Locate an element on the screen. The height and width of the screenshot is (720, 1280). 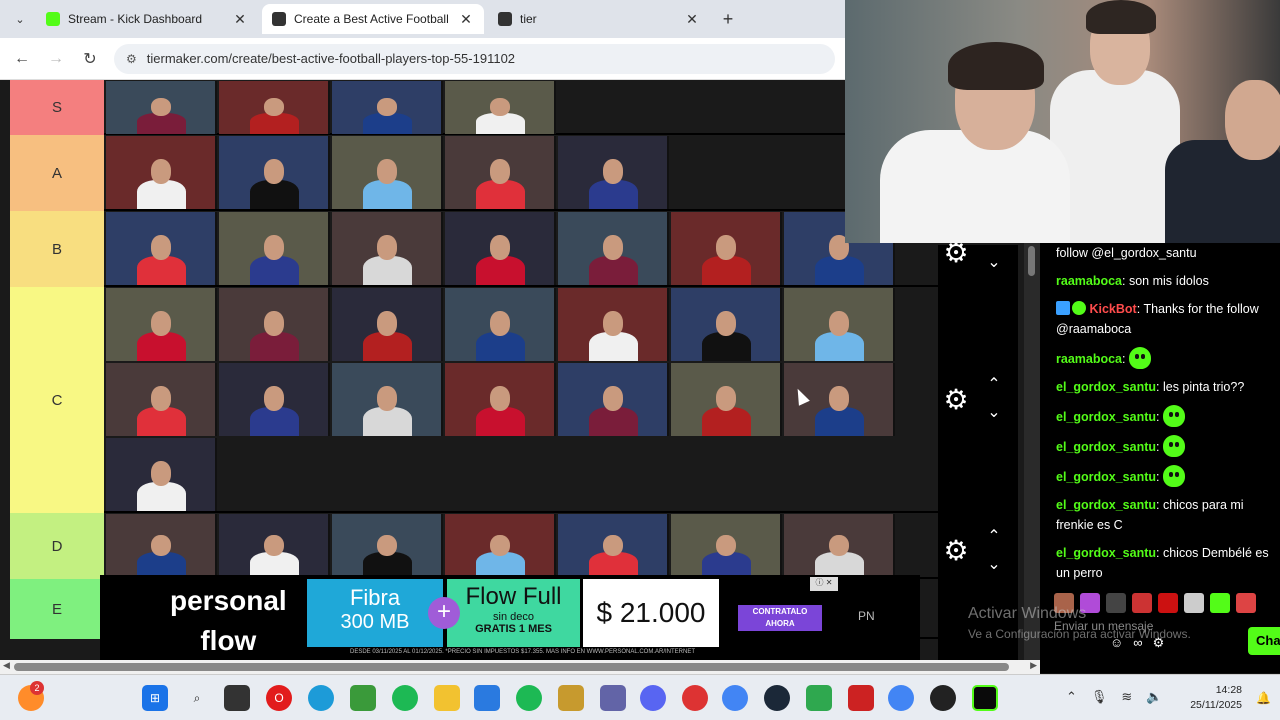
edge-icon is located at coordinates (321, 698).